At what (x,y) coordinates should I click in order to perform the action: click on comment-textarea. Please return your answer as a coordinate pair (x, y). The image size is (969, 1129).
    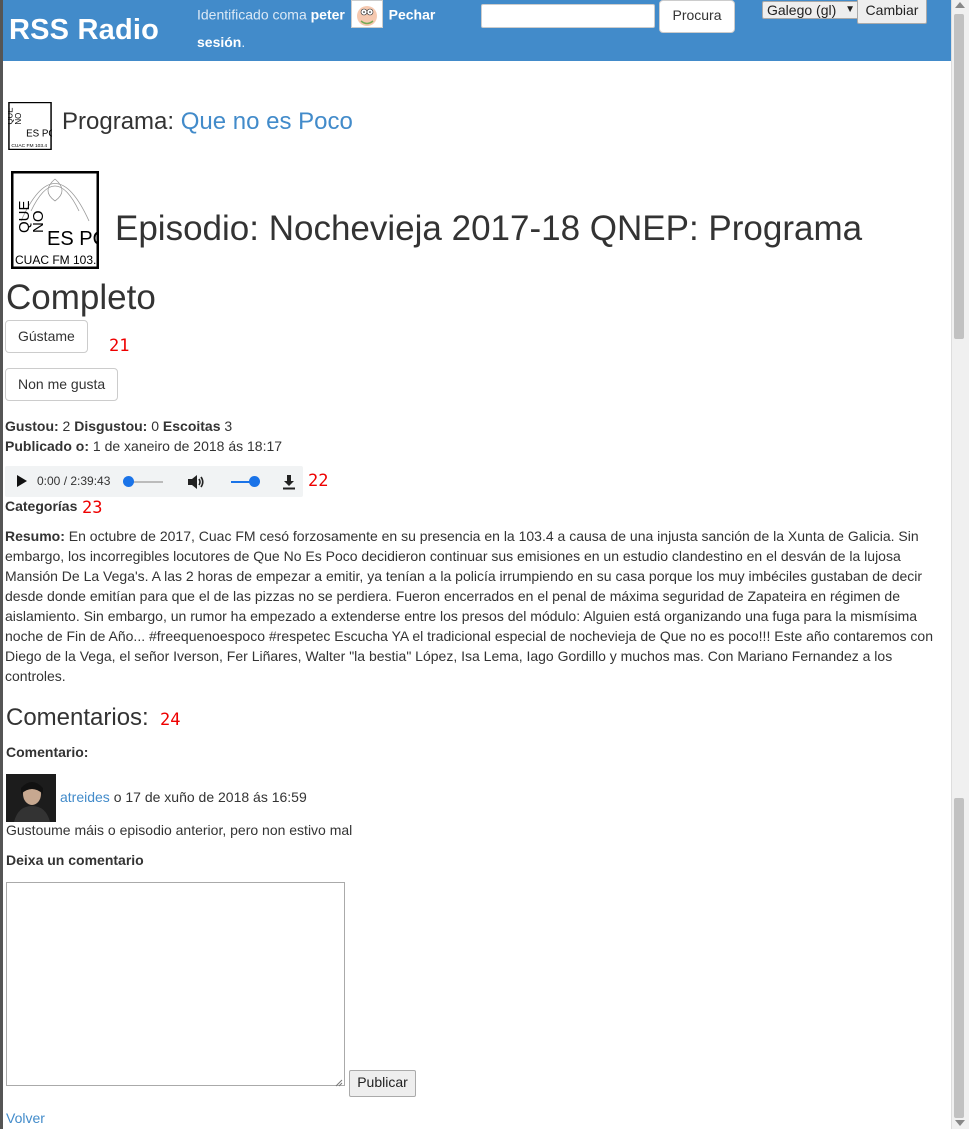
    Looking at the image, I should click on (175, 984).